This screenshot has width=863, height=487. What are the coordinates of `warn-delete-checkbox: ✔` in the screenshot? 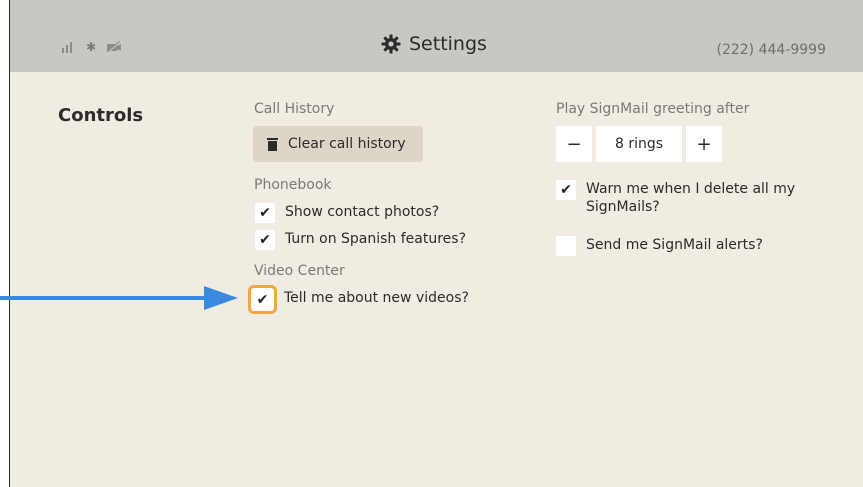 It's located at (566, 190).